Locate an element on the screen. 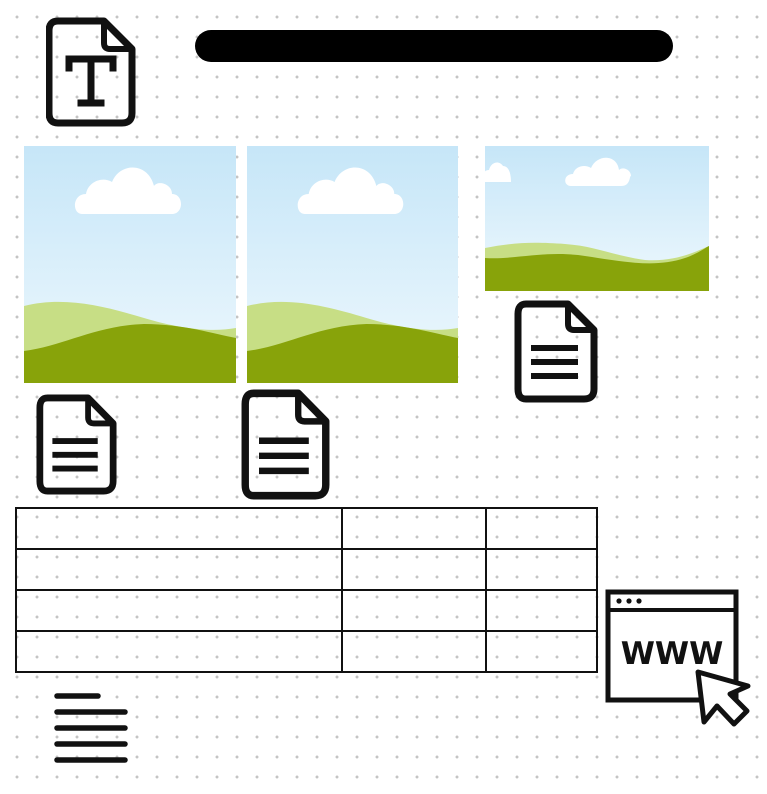  mouse-cursor-icon is located at coordinates (723, 698).